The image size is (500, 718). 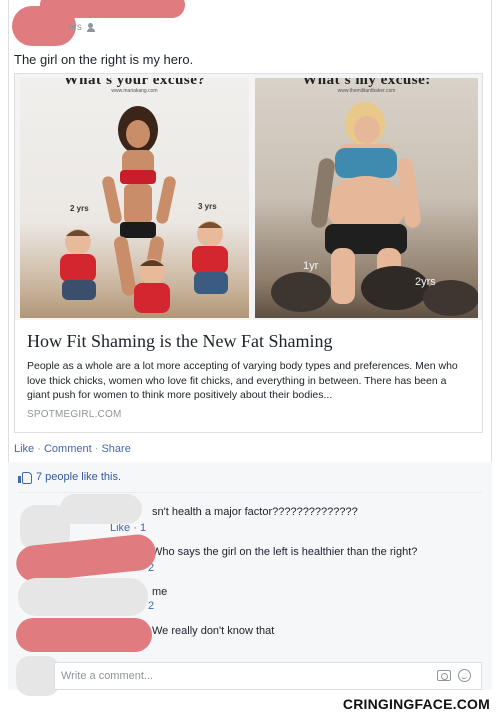 I want to click on watermark: CRINGINGFACE.COM, so click(x=416, y=704).